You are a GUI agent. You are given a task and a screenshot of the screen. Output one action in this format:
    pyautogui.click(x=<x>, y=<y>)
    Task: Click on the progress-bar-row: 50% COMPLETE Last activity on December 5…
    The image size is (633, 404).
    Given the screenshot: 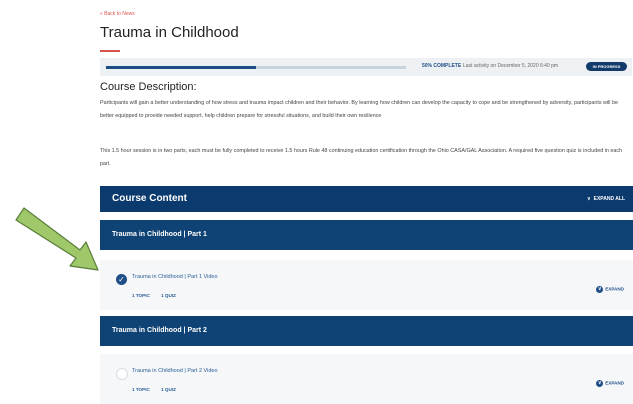 What is the action you would take?
    pyautogui.click(x=366, y=67)
    